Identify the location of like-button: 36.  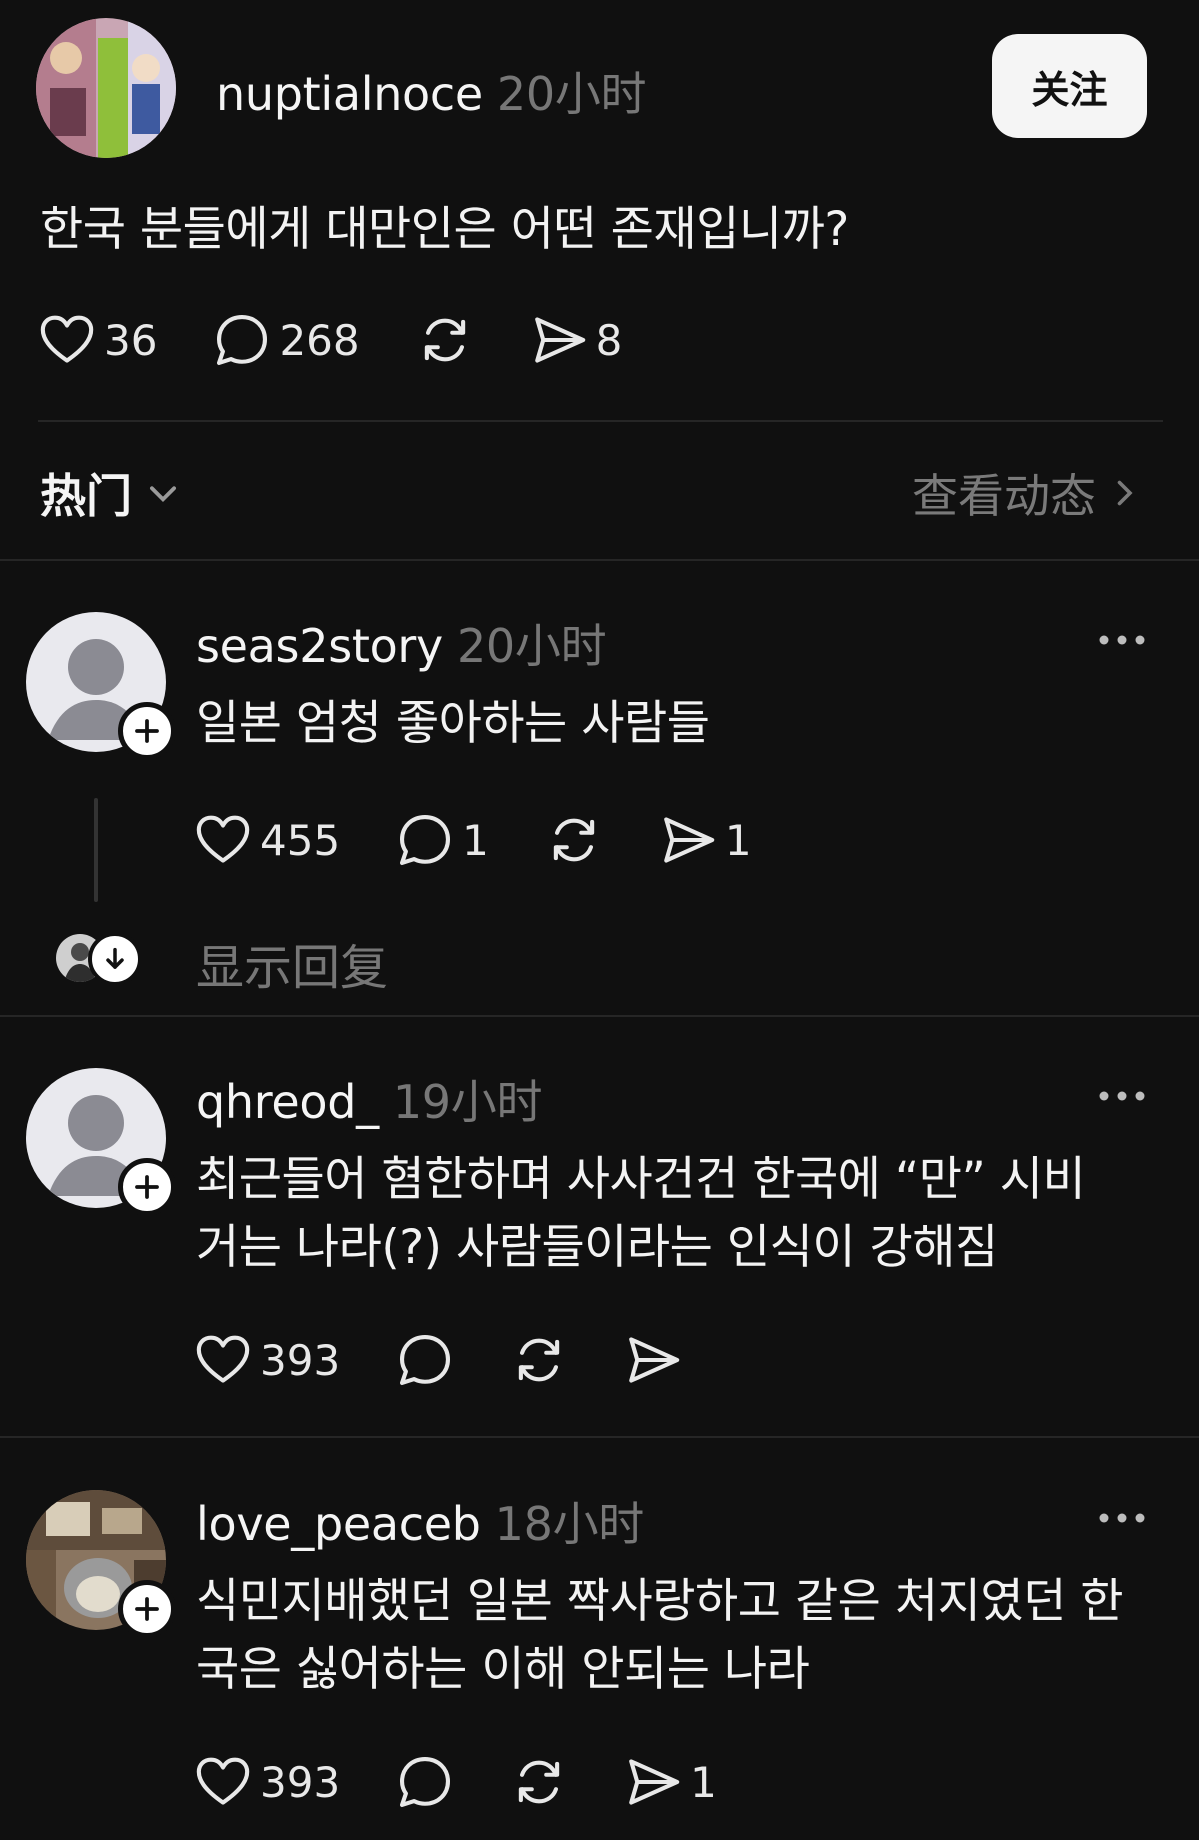
(97, 340).